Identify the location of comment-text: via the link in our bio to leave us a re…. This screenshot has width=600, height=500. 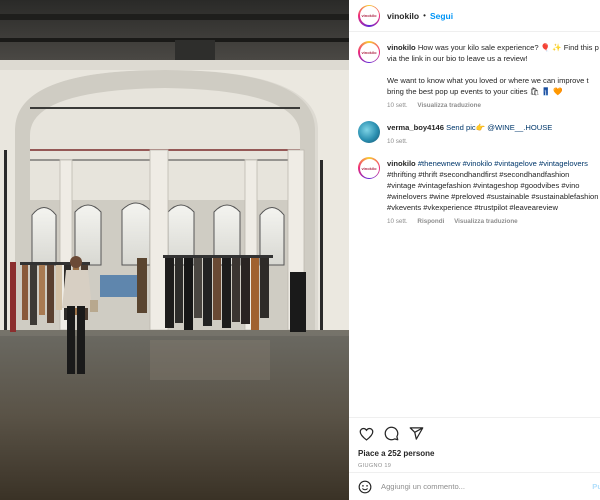
(457, 58).